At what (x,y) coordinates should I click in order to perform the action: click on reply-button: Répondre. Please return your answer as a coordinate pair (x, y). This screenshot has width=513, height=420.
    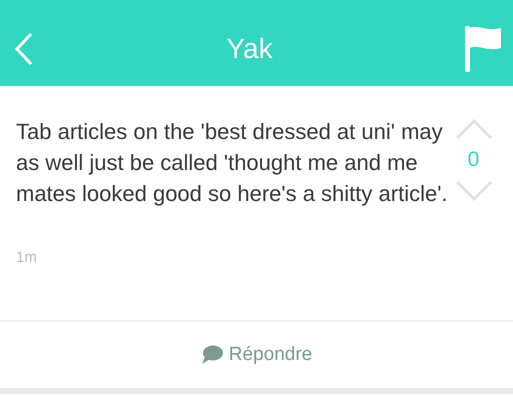
    Looking at the image, I should click on (256, 355).